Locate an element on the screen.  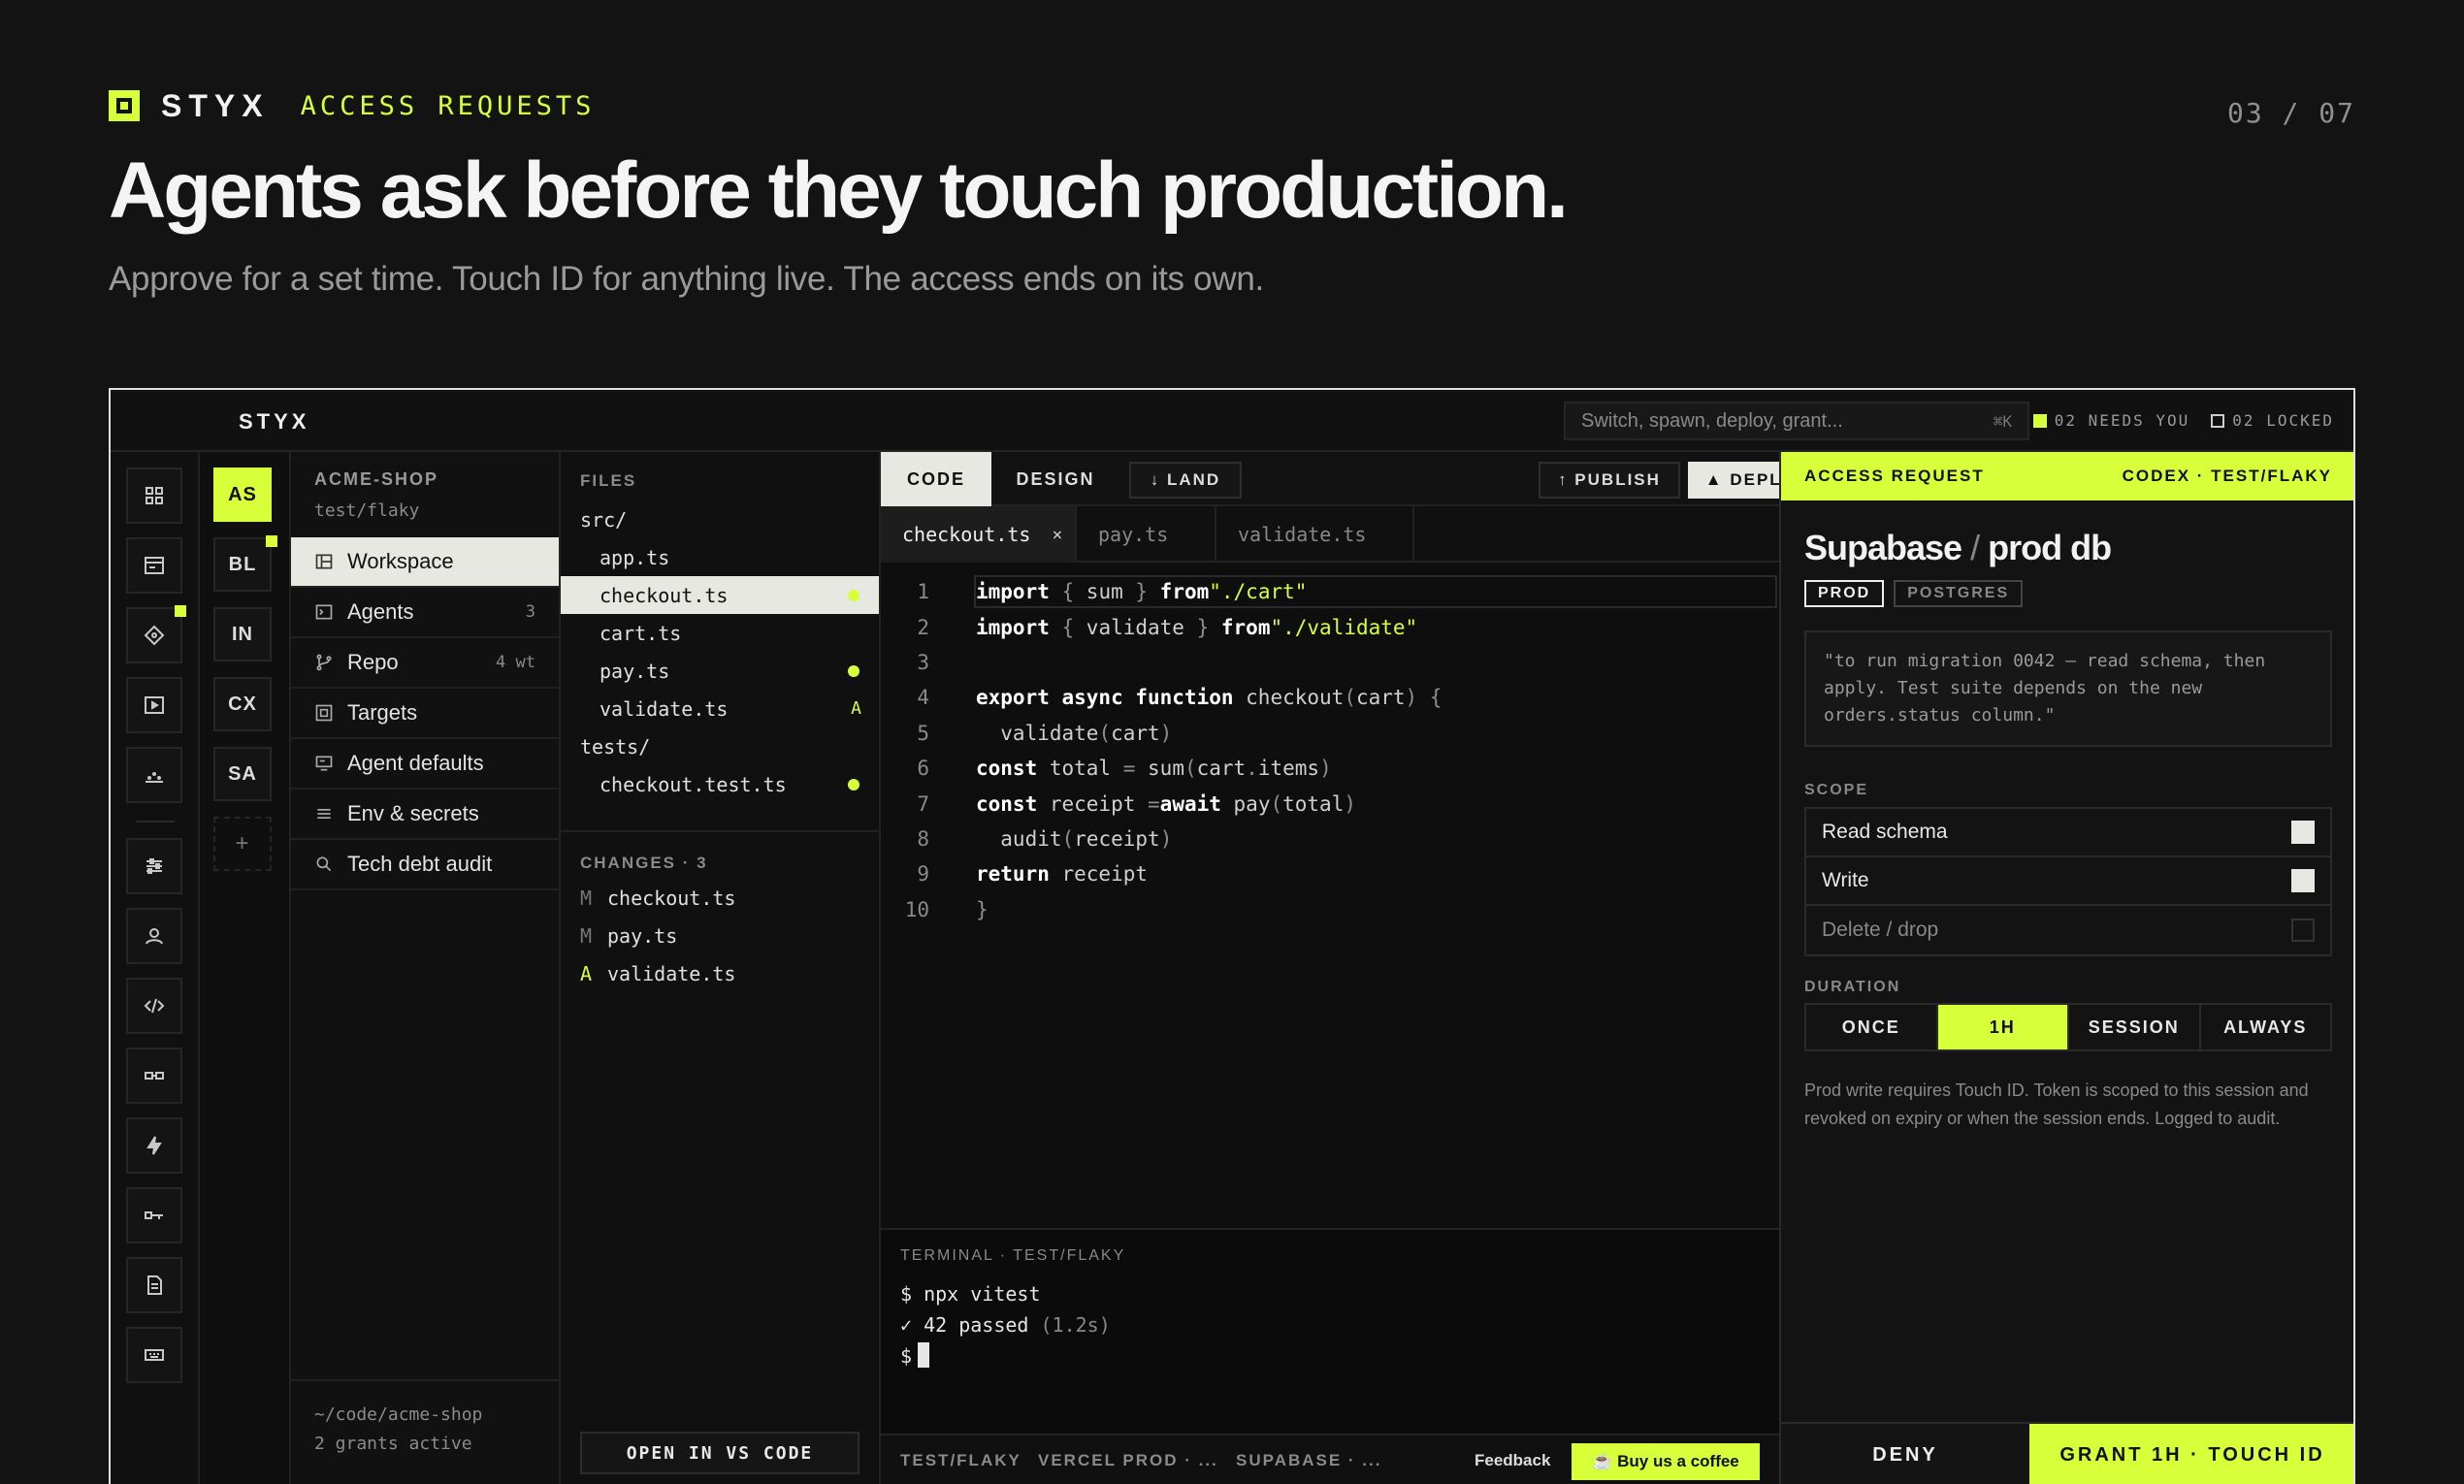
command-search-input: Switch, spawn, deploy, grant... ⌘K is located at coordinates (1796, 421).